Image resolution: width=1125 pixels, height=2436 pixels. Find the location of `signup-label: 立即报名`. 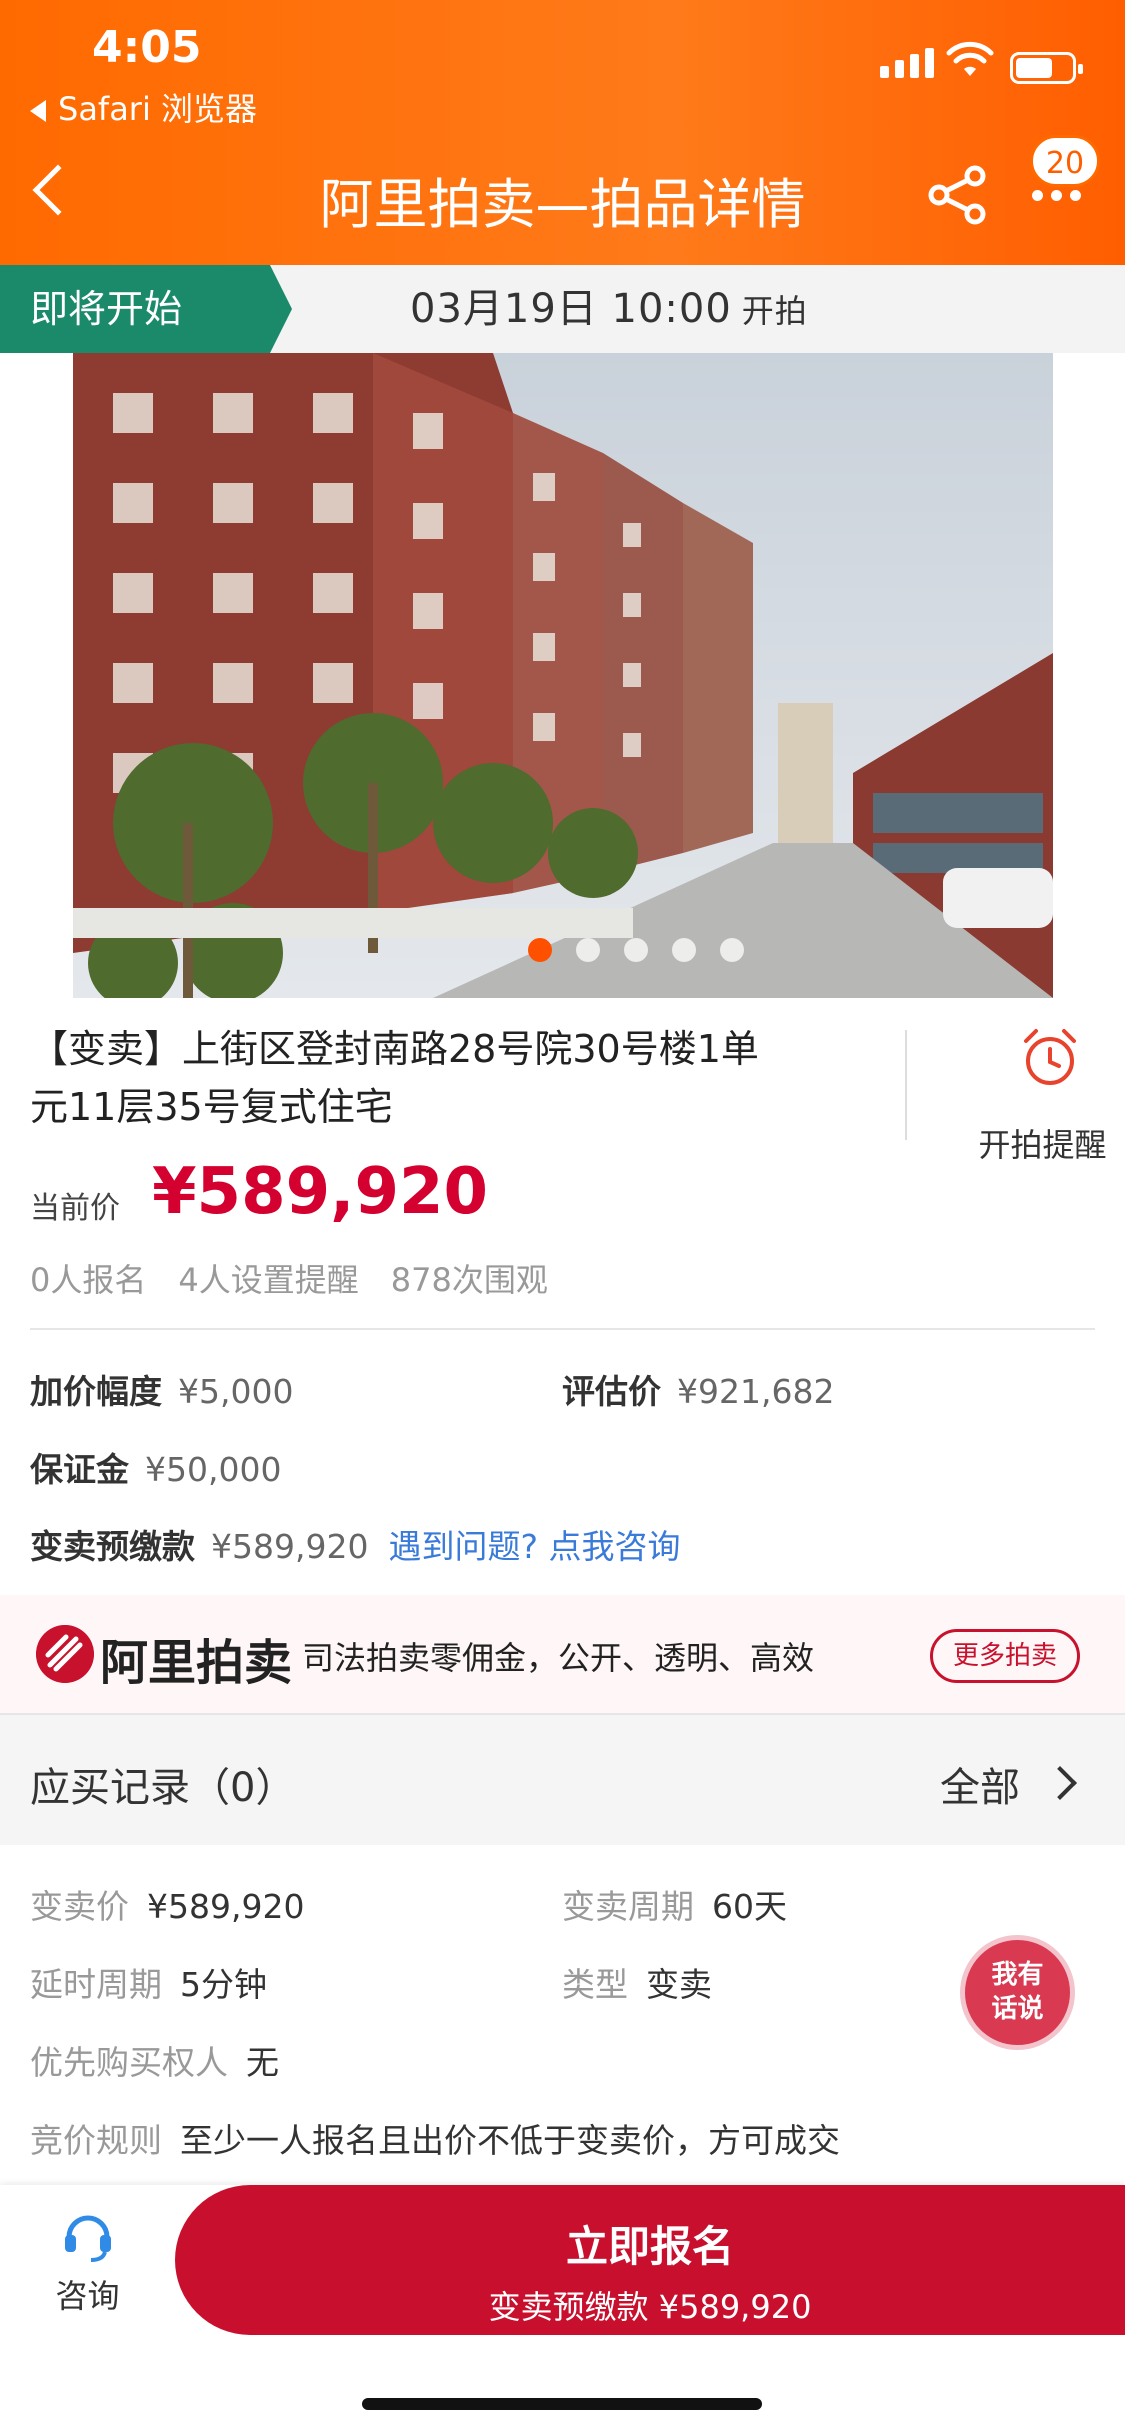

signup-label: 立即报名 is located at coordinates (649, 2246).